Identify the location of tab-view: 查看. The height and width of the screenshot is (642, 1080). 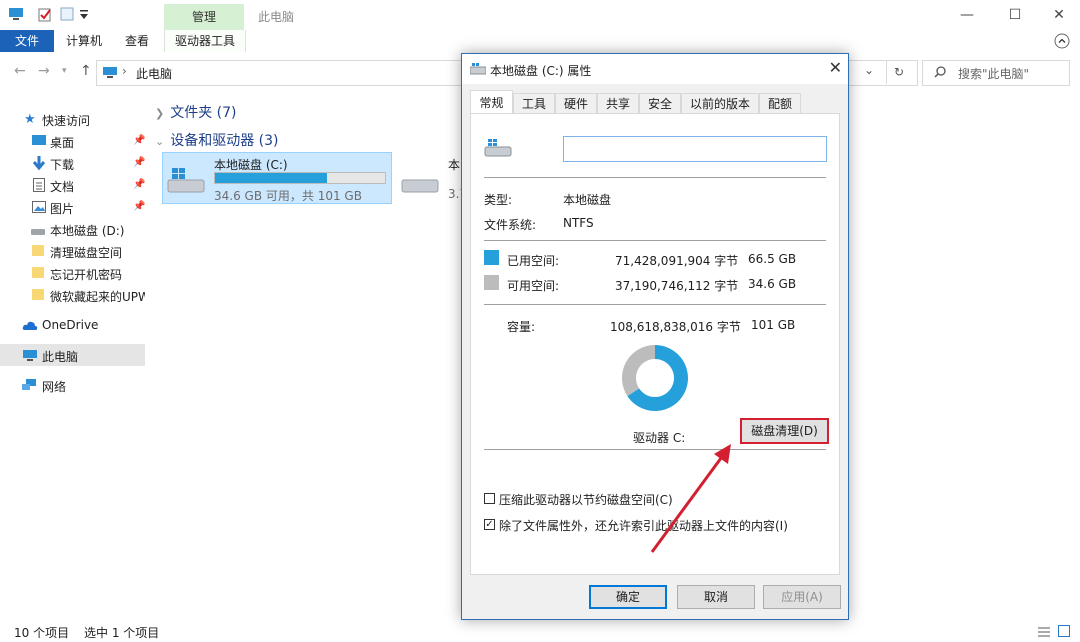
(137, 41).